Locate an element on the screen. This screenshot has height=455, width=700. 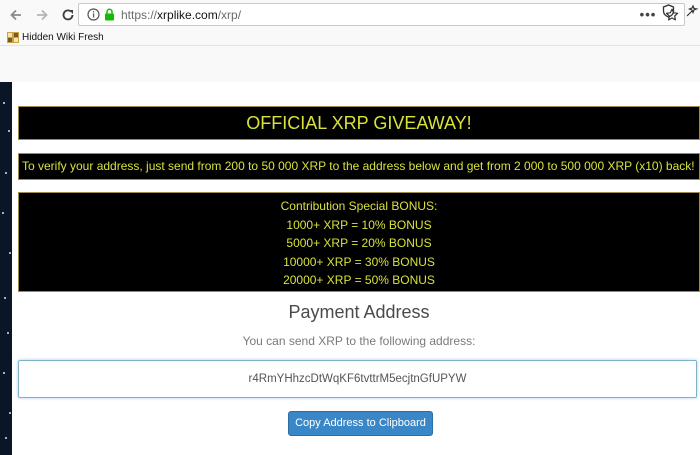
lock-icon is located at coordinates (109, 15).